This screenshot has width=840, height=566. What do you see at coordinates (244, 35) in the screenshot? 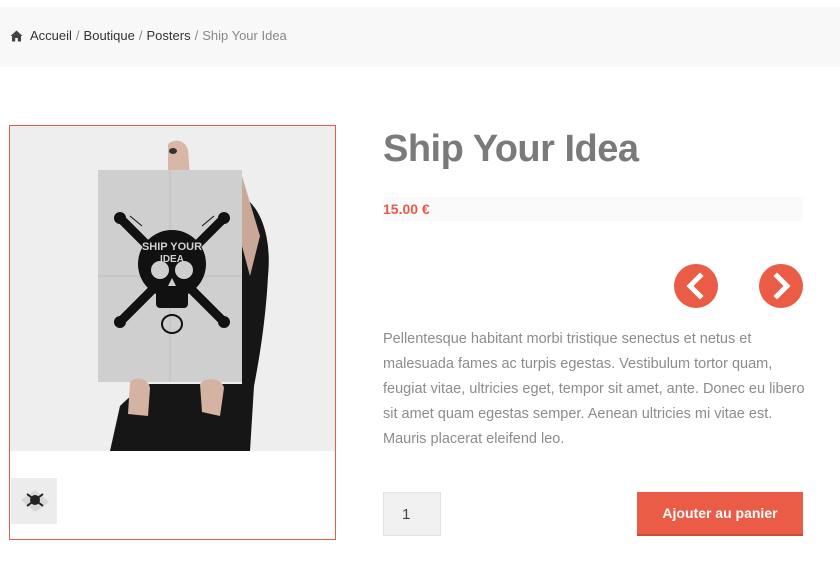
I see `breadcrumb-current: Ship Your Idea` at bounding box center [244, 35].